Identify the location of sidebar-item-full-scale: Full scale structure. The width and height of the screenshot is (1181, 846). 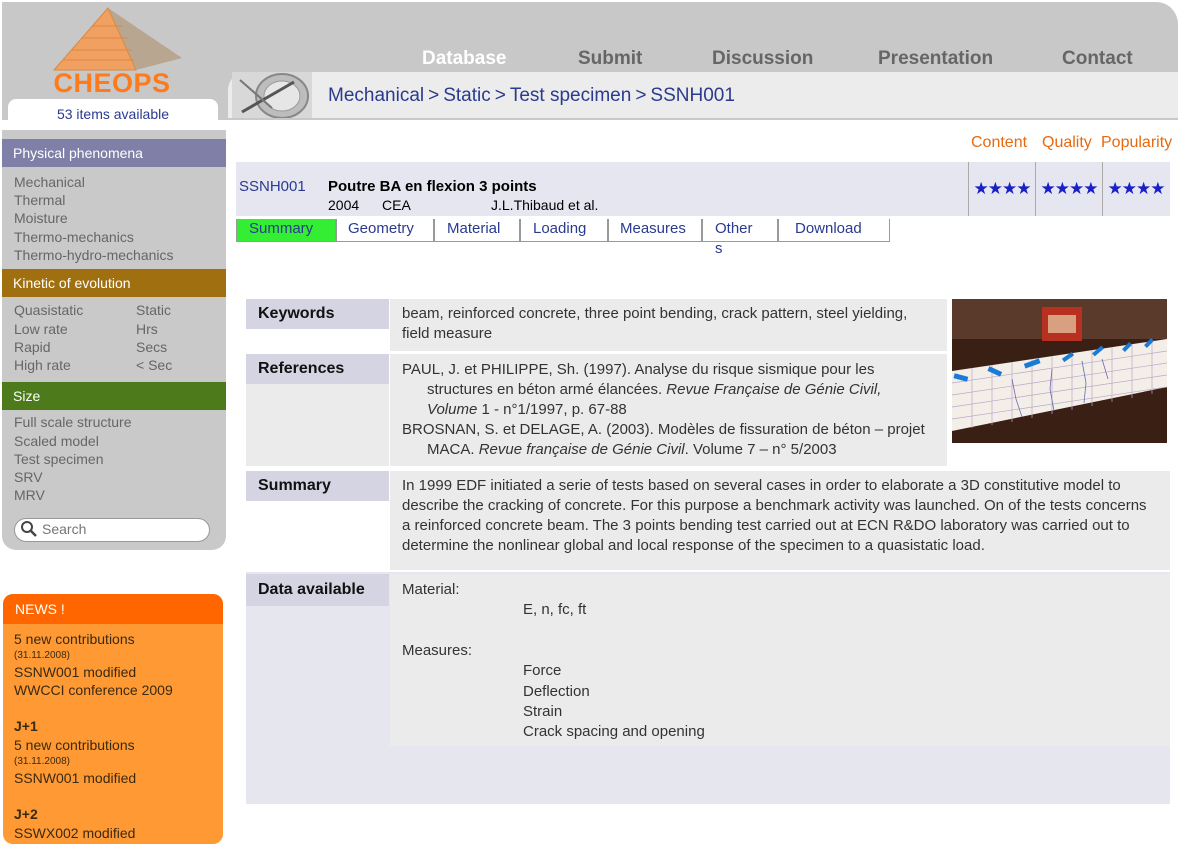
(72, 422).